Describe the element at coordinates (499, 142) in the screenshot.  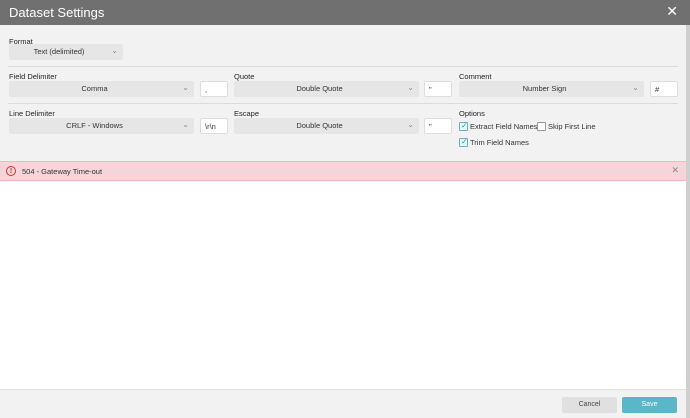
I see `trim-field-names-label: Trim Field Names` at that location.